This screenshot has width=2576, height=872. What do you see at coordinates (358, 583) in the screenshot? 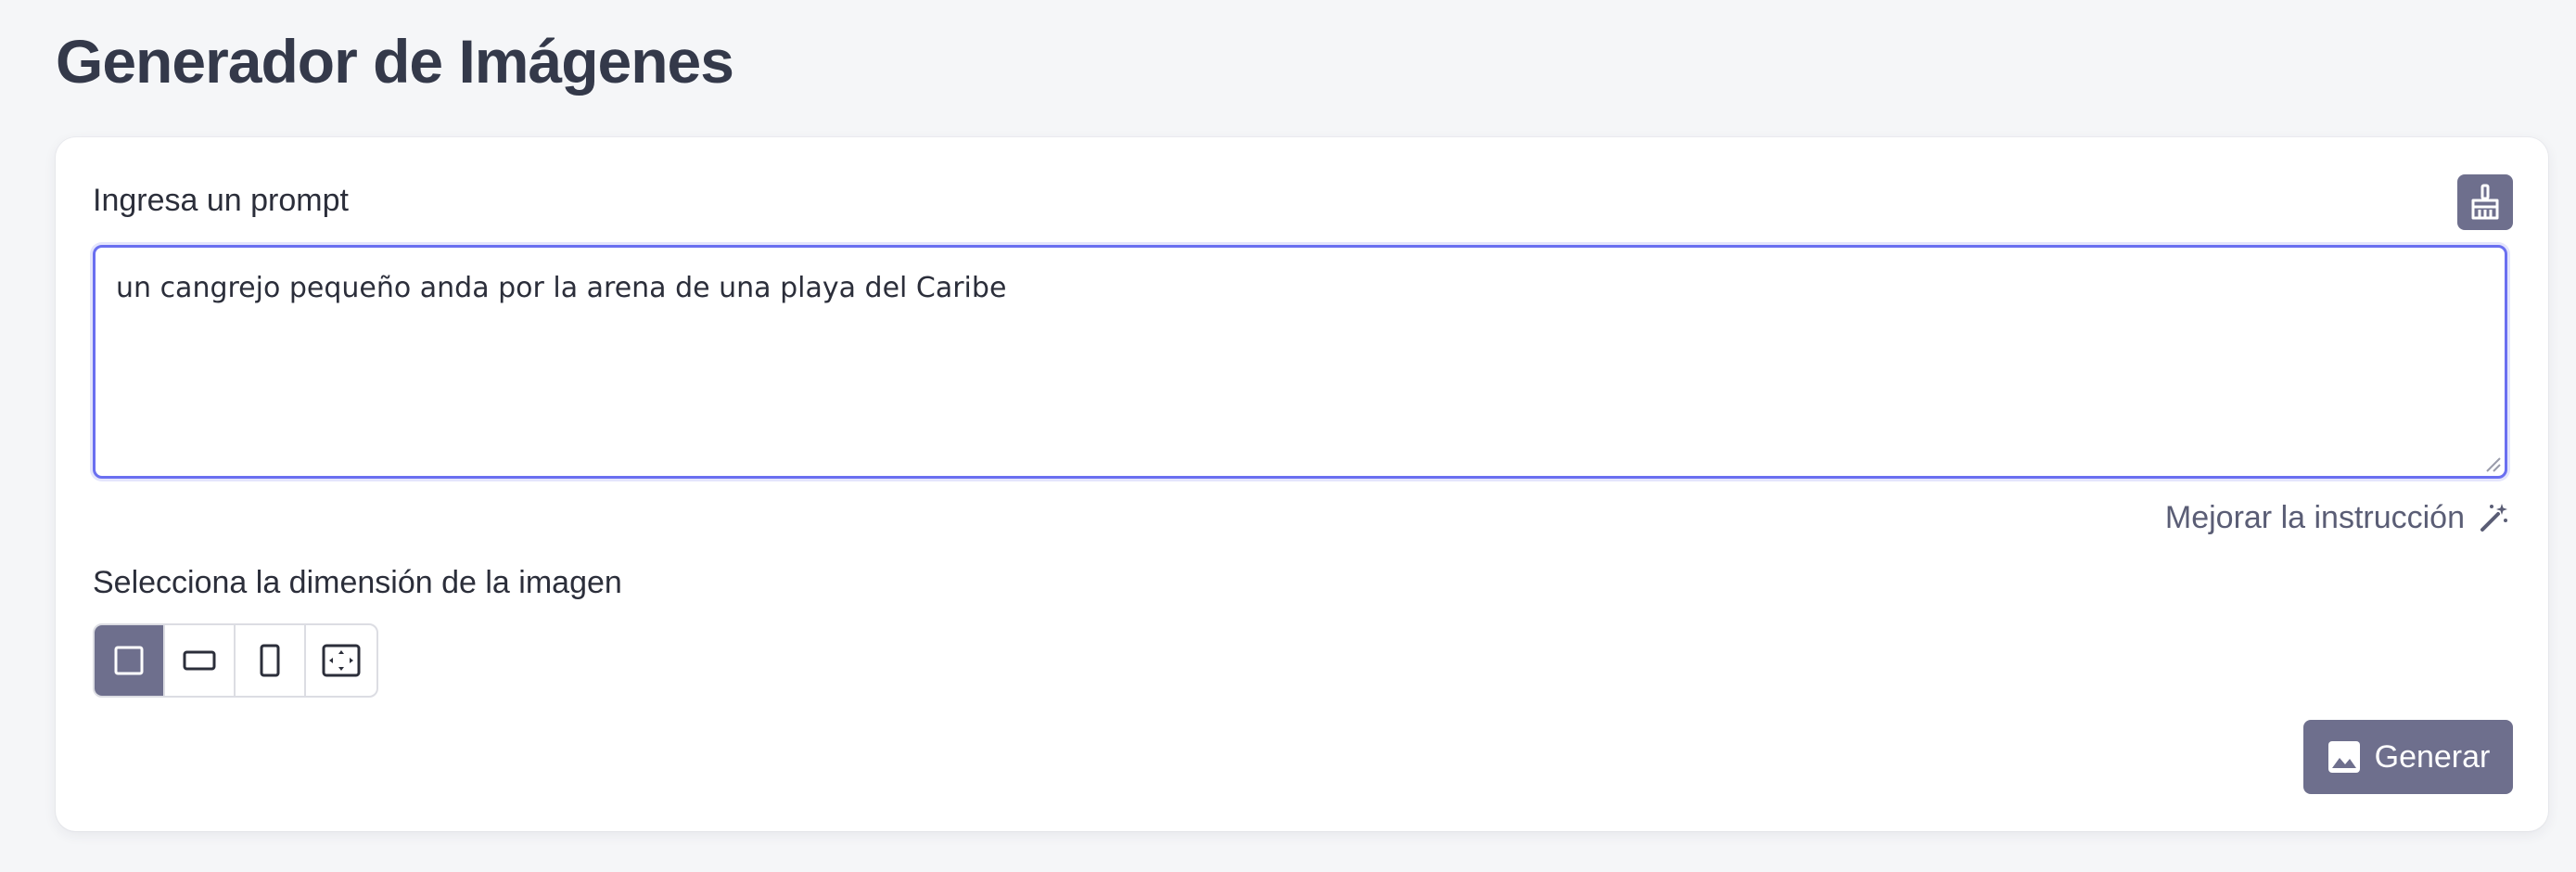
I see `dimension-label: Selecciona la dimensión de la imagen` at bounding box center [358, 583].